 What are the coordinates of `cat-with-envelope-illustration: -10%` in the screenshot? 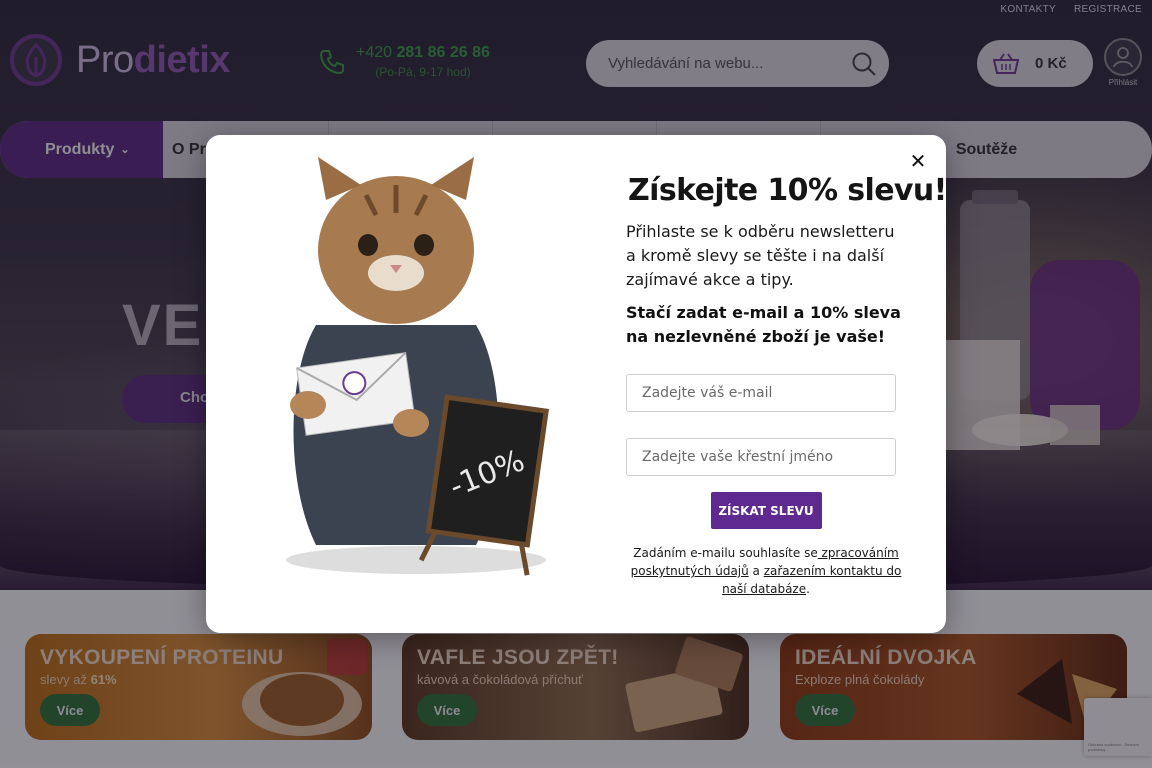 It's located at (417, 366).